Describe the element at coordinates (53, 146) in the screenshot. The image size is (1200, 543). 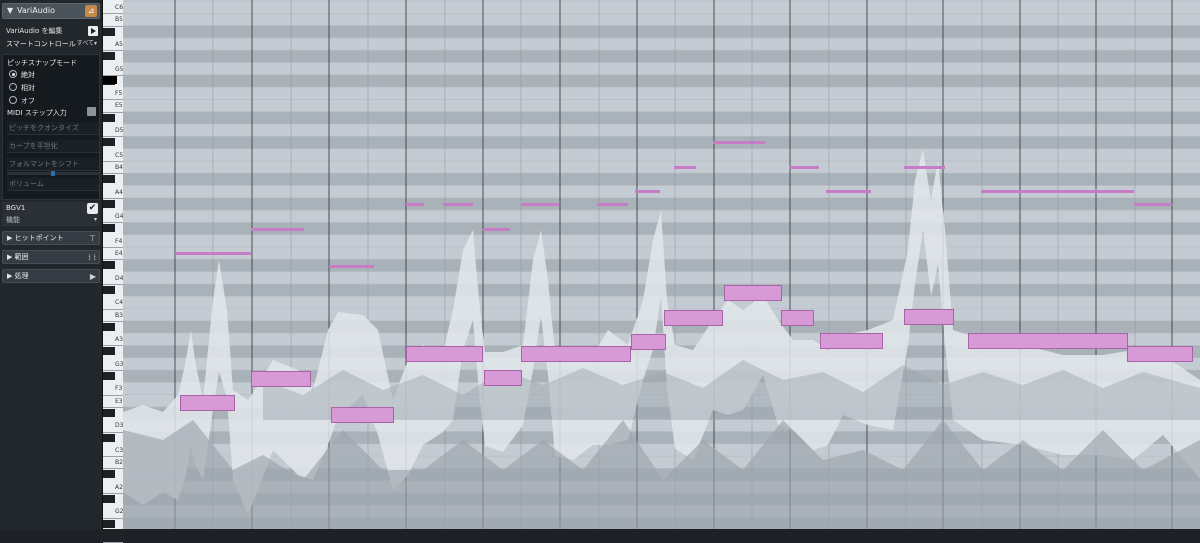
I see `curve-smooth-slider: カーブを平坦化` at that location.